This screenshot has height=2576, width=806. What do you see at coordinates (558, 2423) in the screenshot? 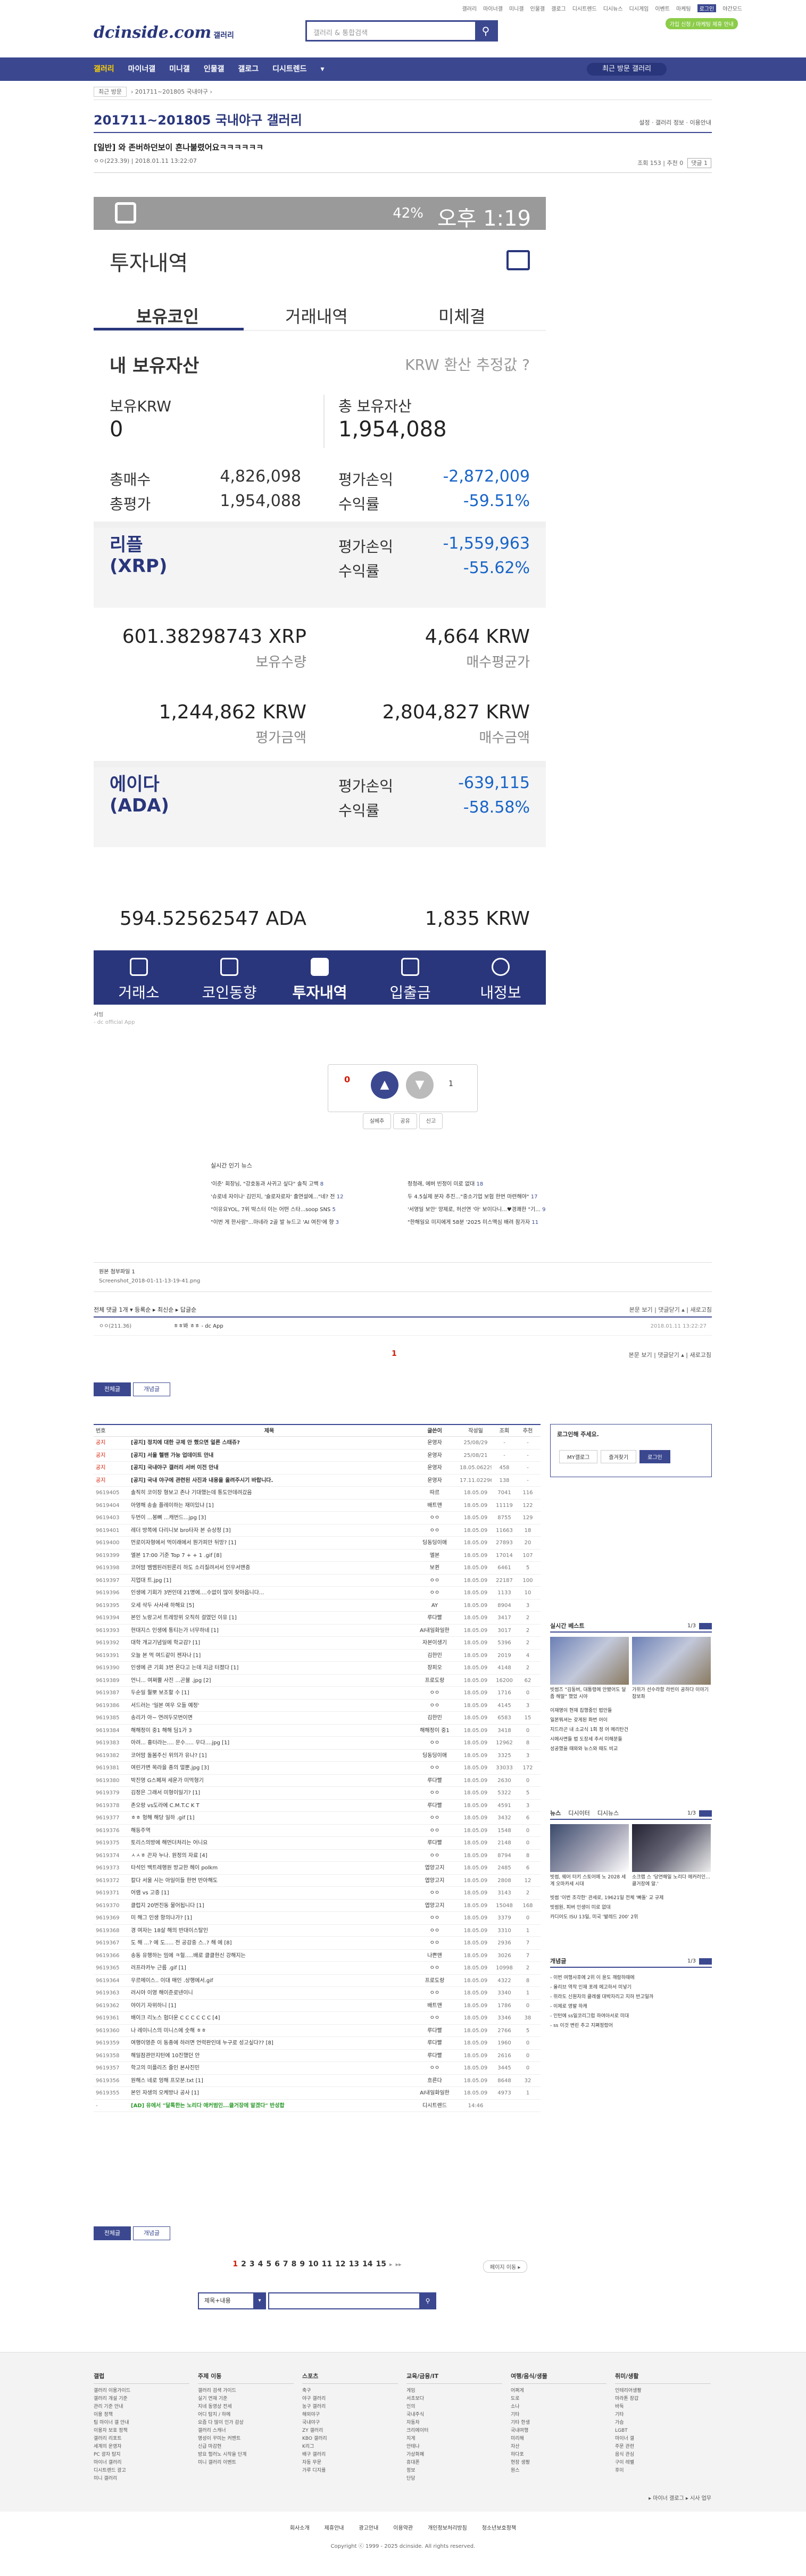
I see `footer-link: 기타 한생` at bounding box center [558, 2423].